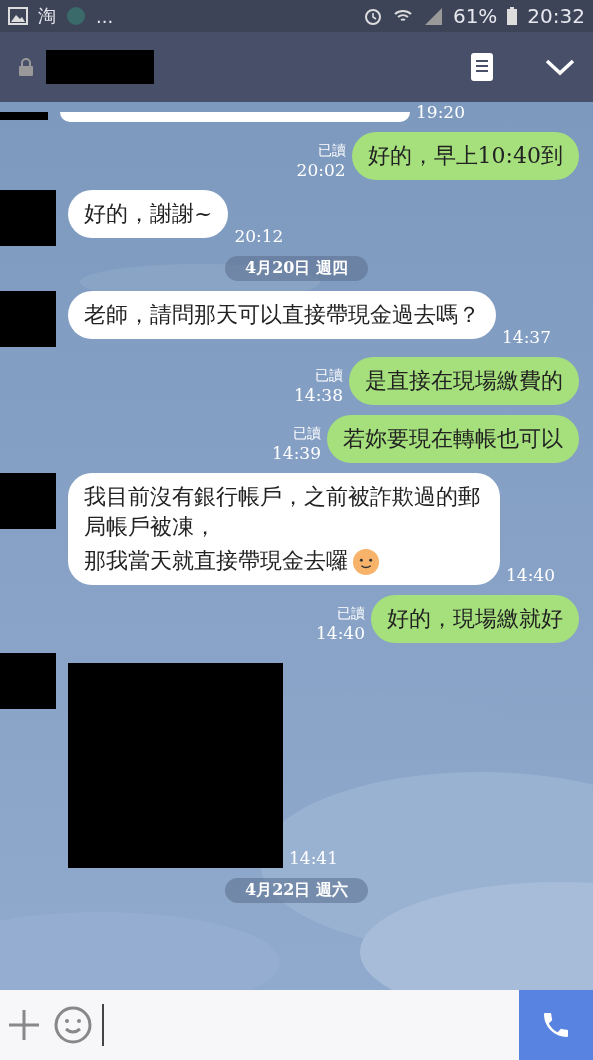 The image size is (593, 1060). I want to click on date-label: 4月22日 週六, so click(296, 890).